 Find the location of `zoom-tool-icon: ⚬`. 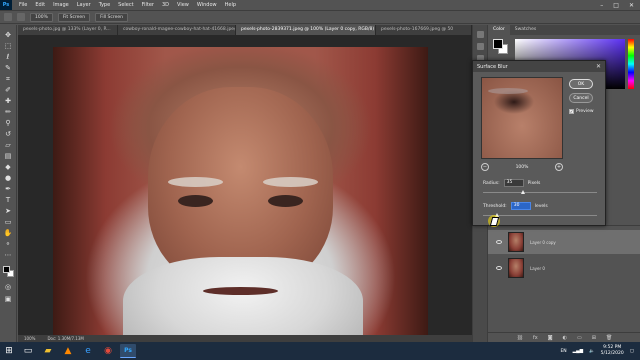

zoom-tool-icon: ⚬ is located at coordinates (8, 244).